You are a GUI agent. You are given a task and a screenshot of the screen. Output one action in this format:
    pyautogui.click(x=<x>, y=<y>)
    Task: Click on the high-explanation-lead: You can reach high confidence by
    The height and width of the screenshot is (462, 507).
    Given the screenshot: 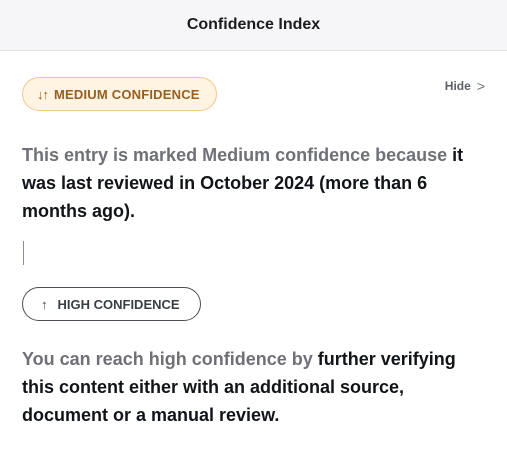 What is the action you would take?
    pyautogui.click(x=167, y=359)
    